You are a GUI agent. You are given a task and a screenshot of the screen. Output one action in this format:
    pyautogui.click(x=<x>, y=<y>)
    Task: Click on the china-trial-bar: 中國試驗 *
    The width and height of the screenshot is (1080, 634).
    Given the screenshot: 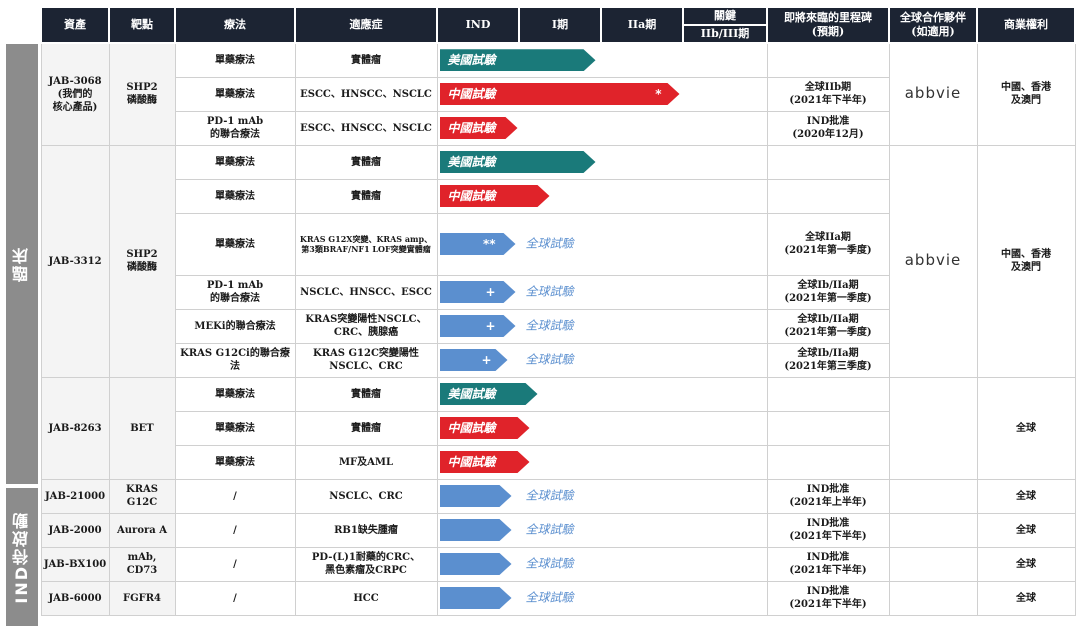 What is the action you would take?
    pyautogui.click(x=560, y=94)
    